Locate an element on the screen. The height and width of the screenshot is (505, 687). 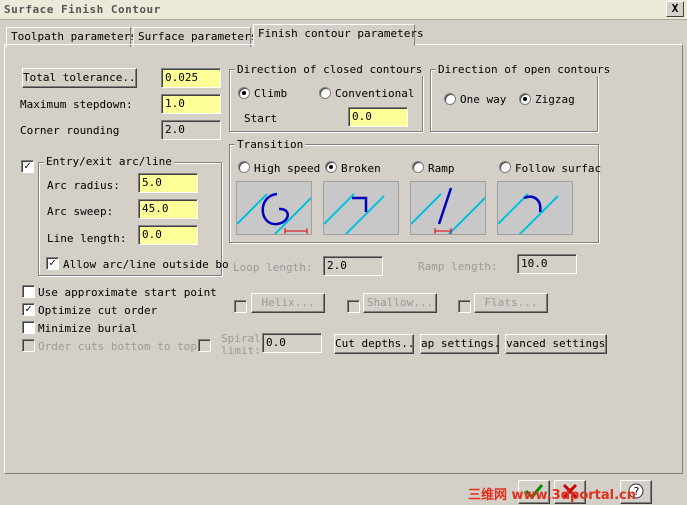
tab-finish-contour-parameters: Finish contour parameters is located at coordinates (338, 35).